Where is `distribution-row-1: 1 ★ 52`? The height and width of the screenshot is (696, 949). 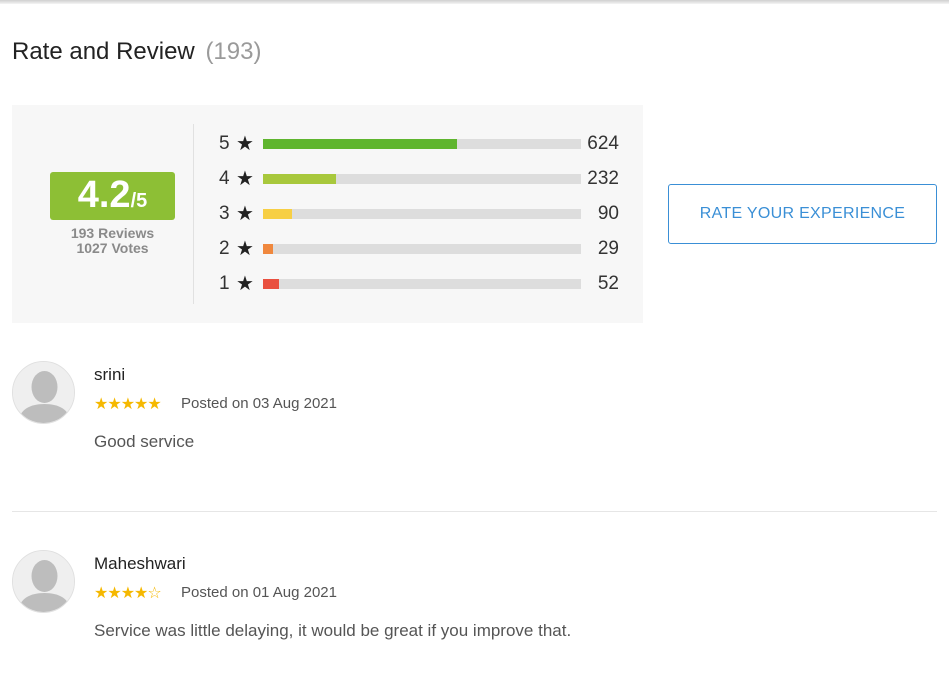 distribution-row-1: 1 ★ 52 is located at coordinates (419, 284).